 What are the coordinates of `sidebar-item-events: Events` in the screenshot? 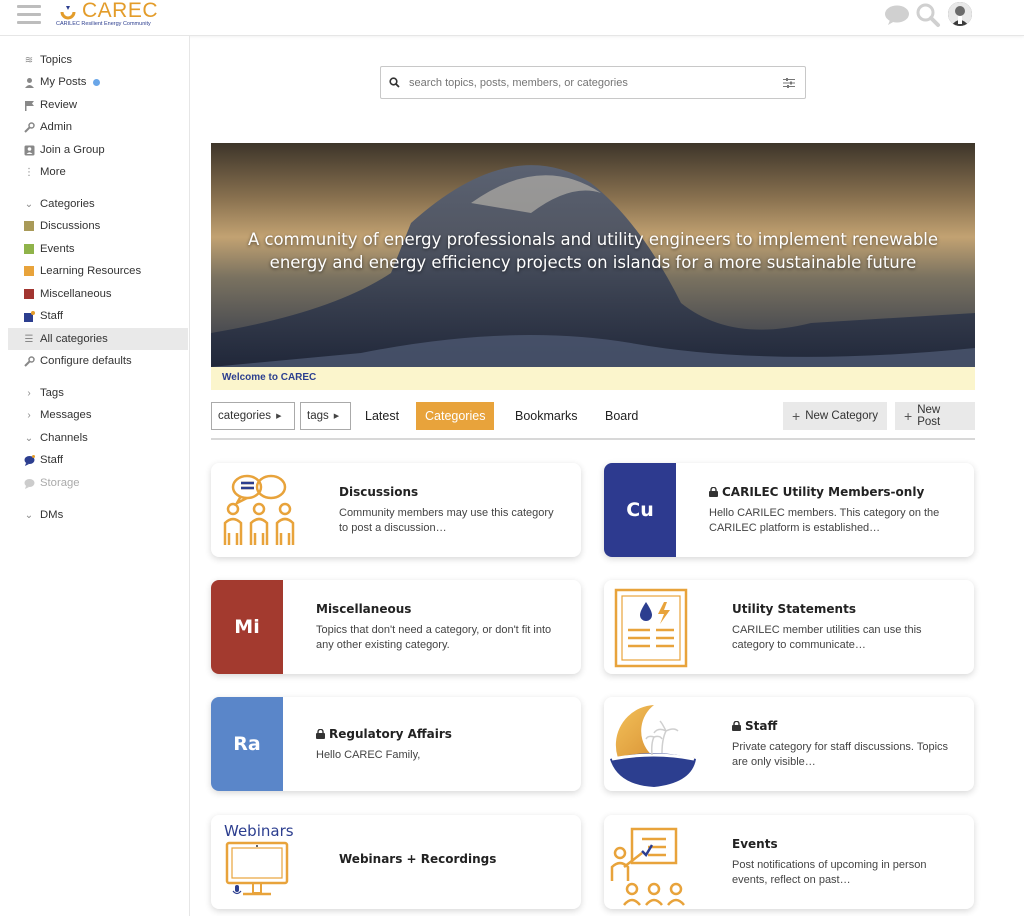 It's located at (98, 249).